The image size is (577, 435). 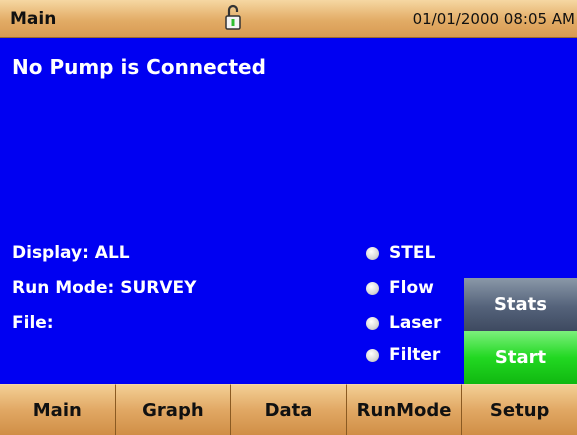 What do you see at coordinates (104, 288) in the screenshot?
I see `run-mode-label: Run Mode: SURVEY` at bounding box center [104, 288].